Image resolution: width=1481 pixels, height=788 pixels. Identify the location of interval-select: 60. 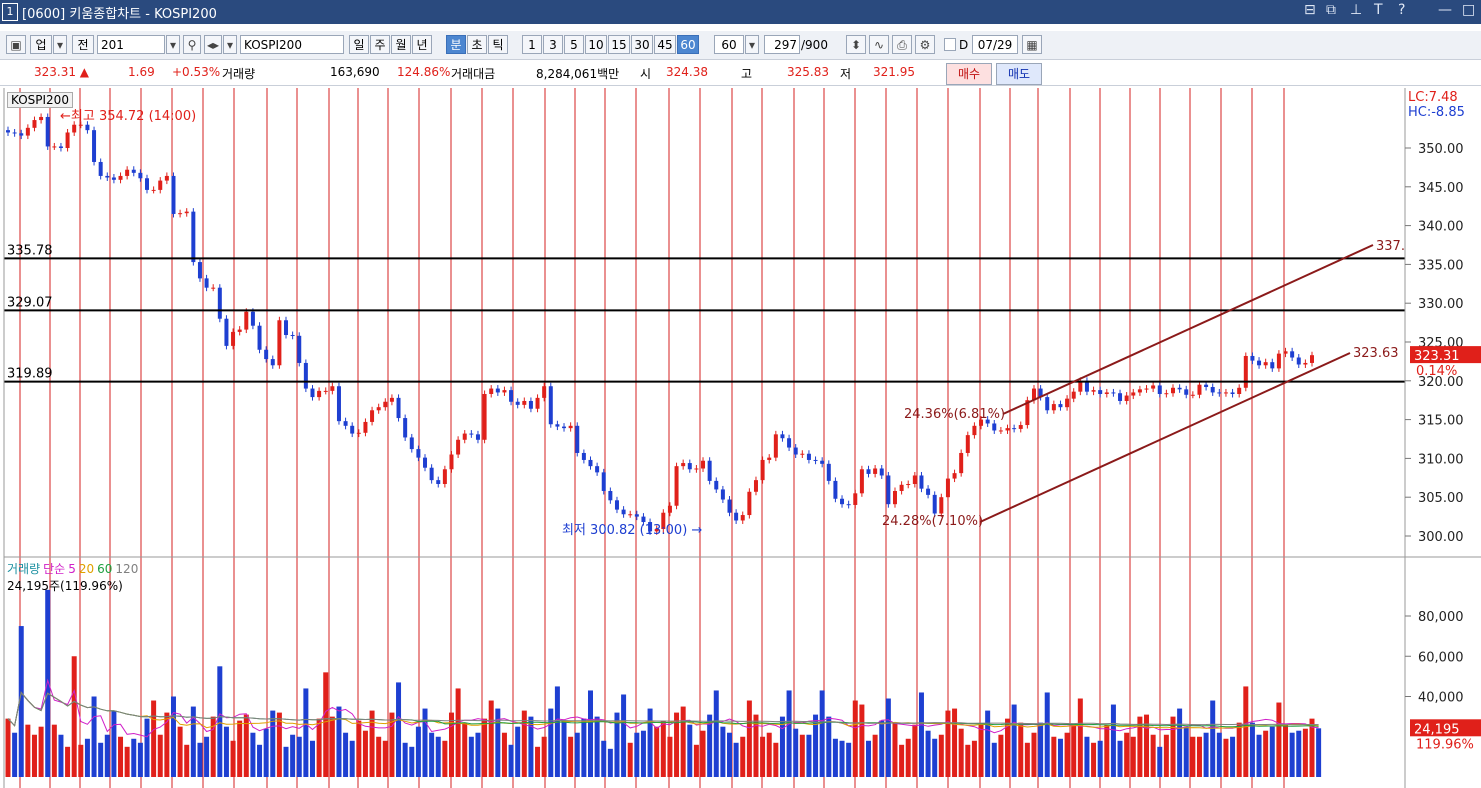
(729, 44).